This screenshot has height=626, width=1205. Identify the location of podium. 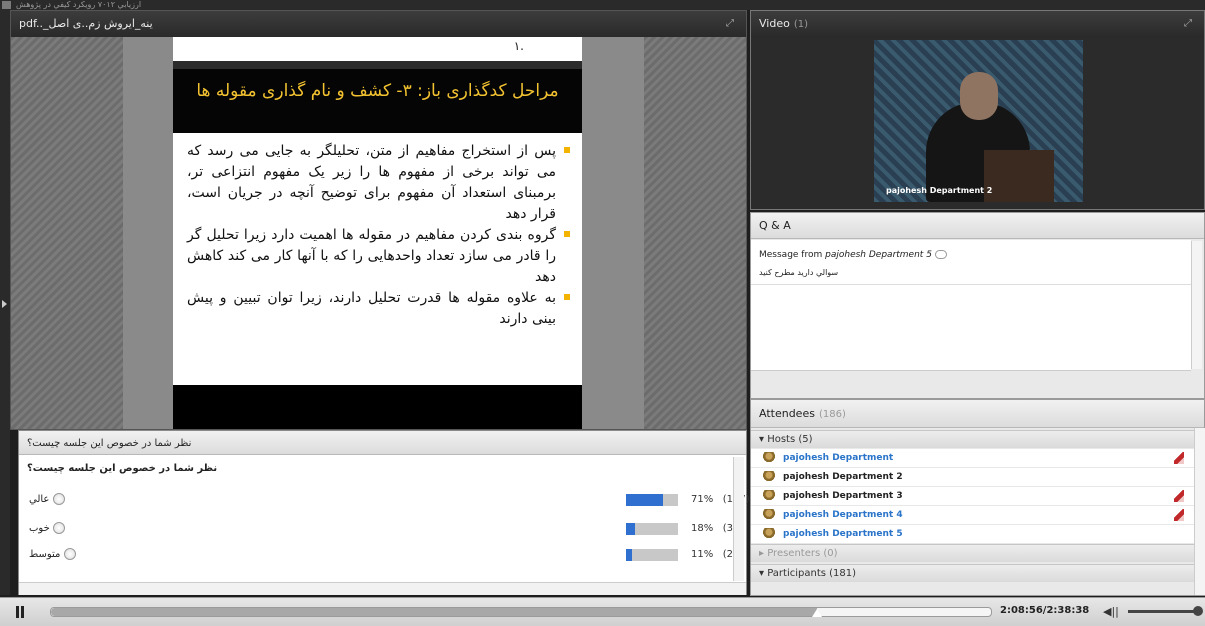
(1019, 176).